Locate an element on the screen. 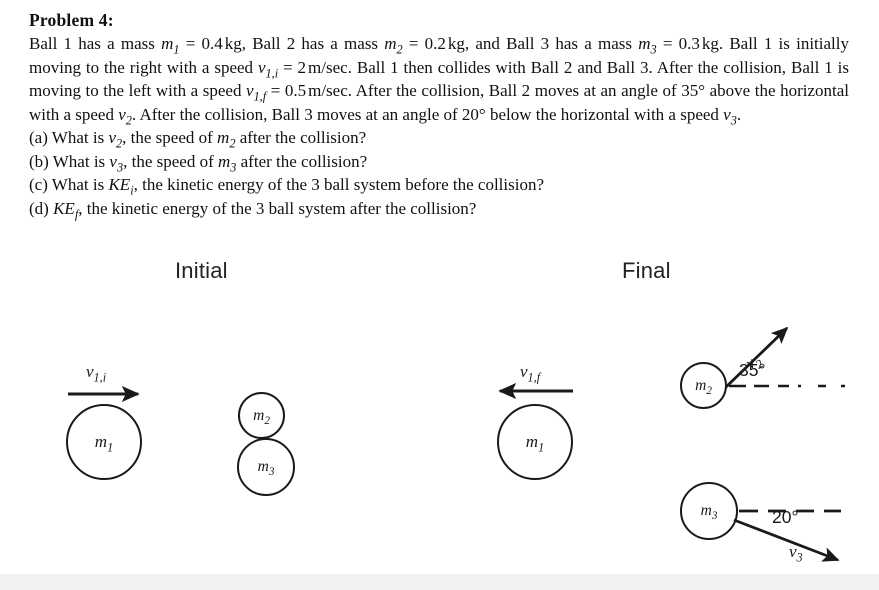 This screenshot has height=590, width=879. final-velocity-label-v1f: v1,f is located at coordinates (530, 373).